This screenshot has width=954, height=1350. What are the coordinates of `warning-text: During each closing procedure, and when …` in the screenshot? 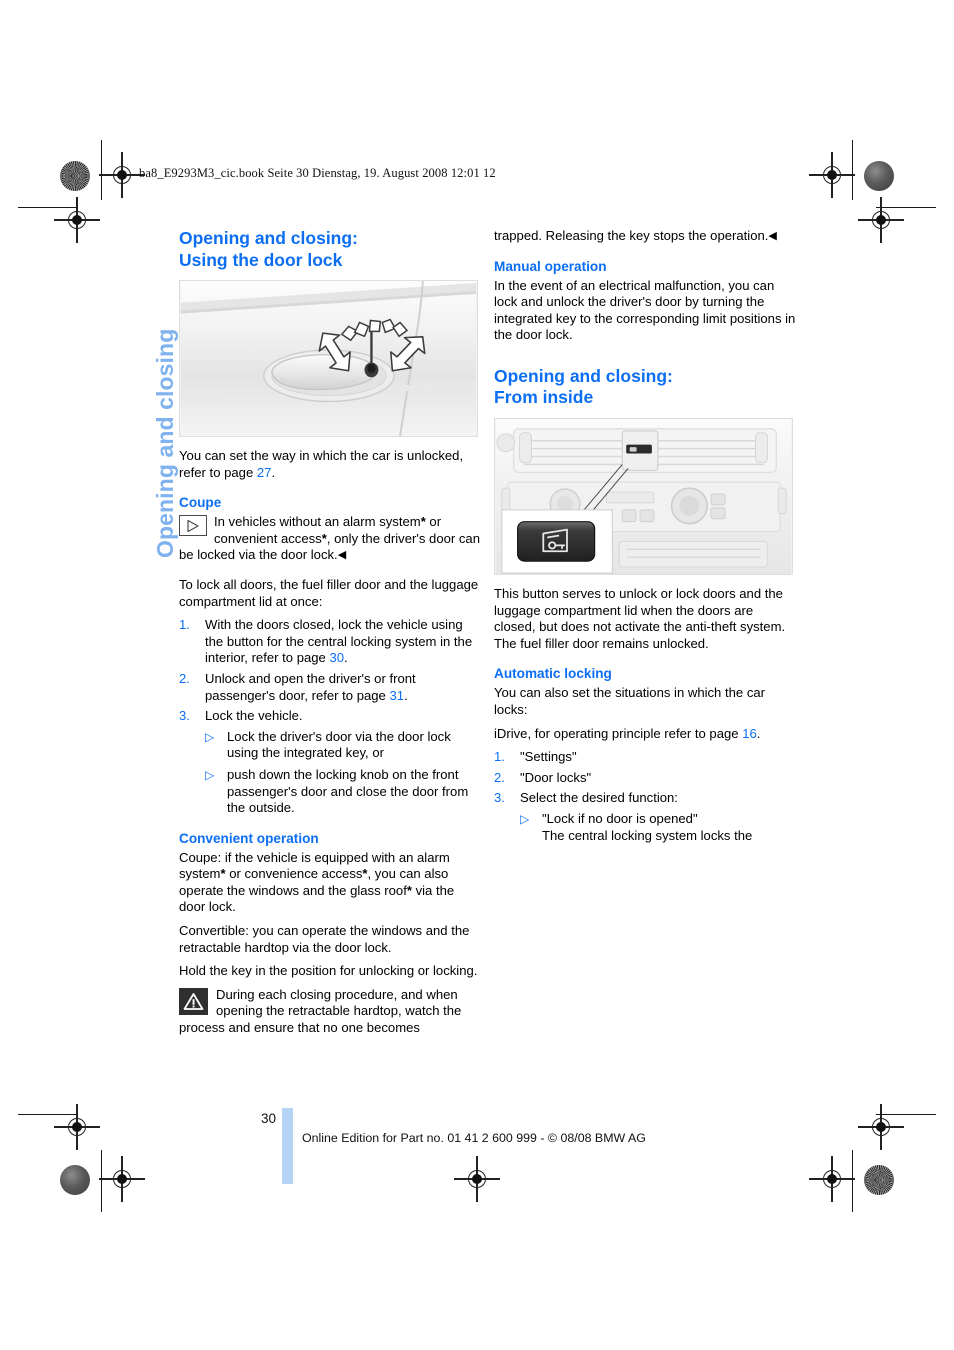 It's located at (320, 1011).